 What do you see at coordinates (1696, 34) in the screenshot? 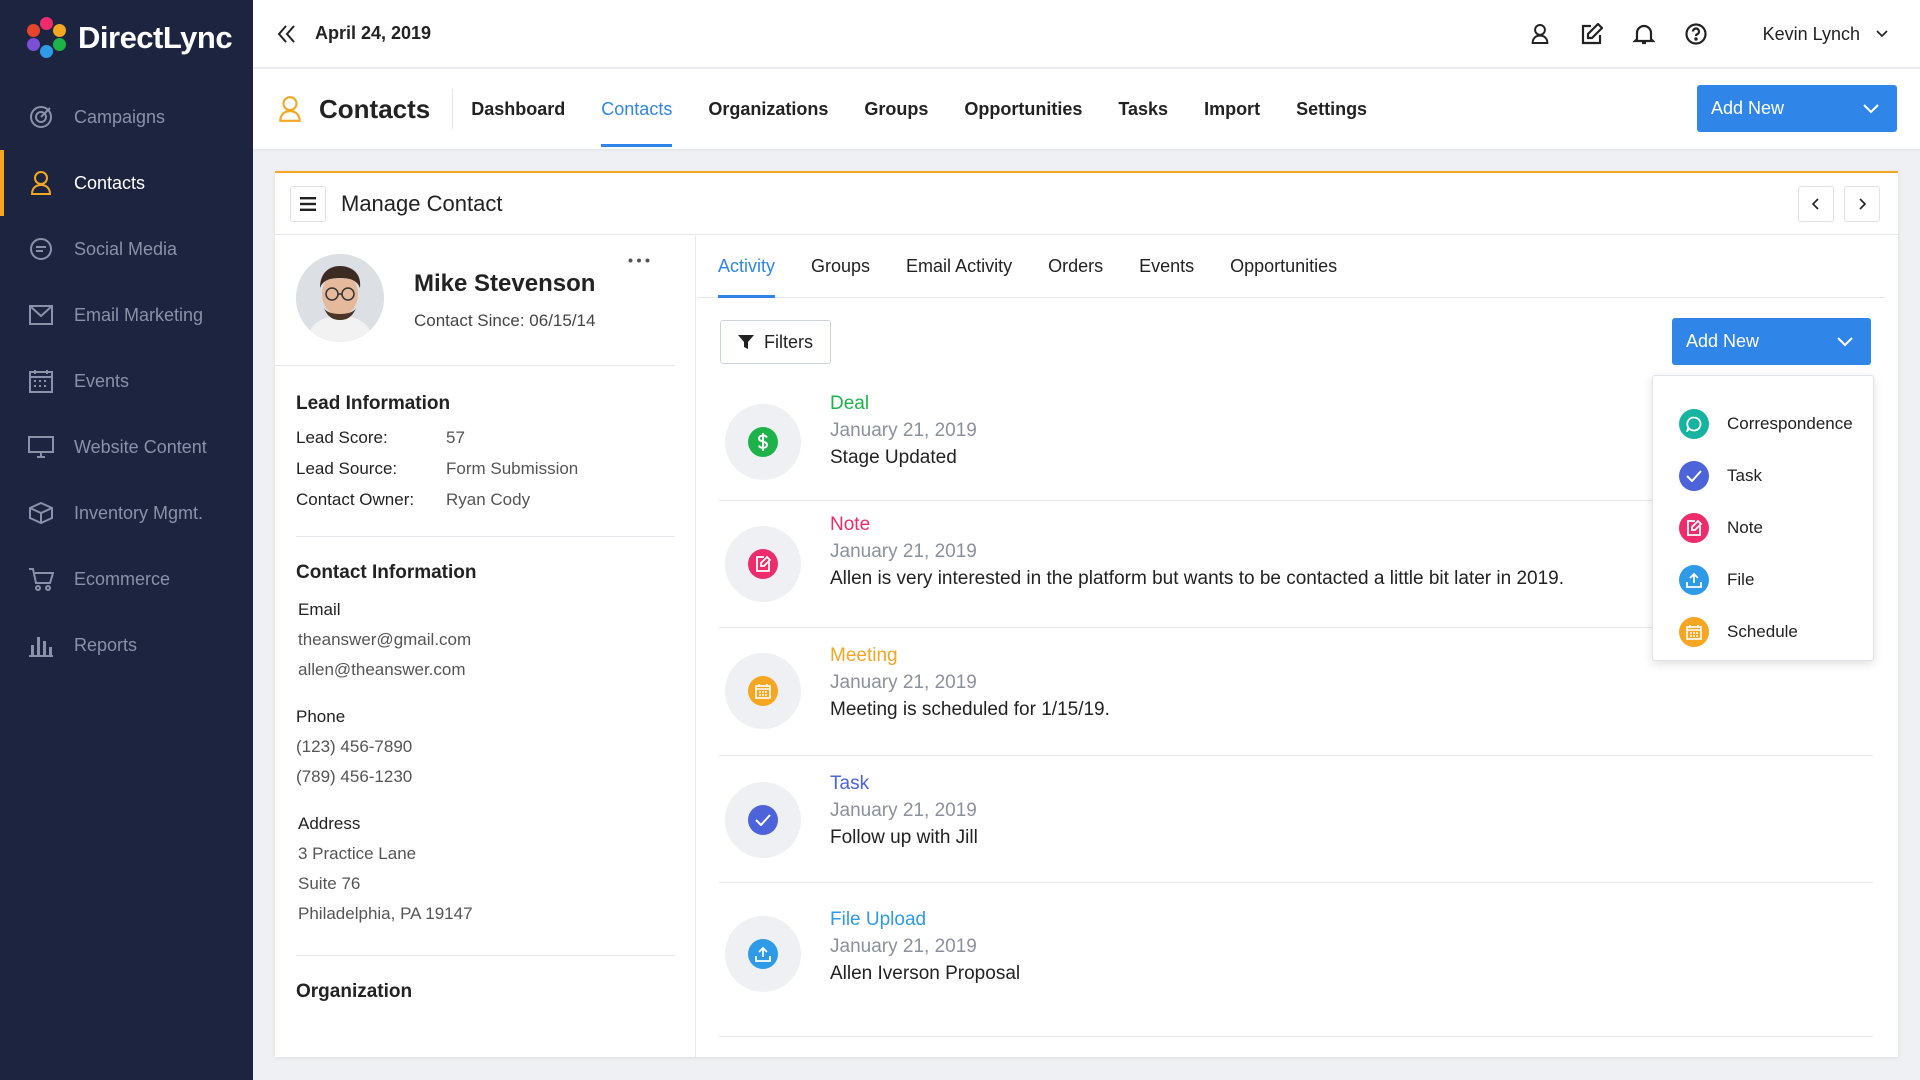
I see `help-icon` at bounding box center [1696, 34].